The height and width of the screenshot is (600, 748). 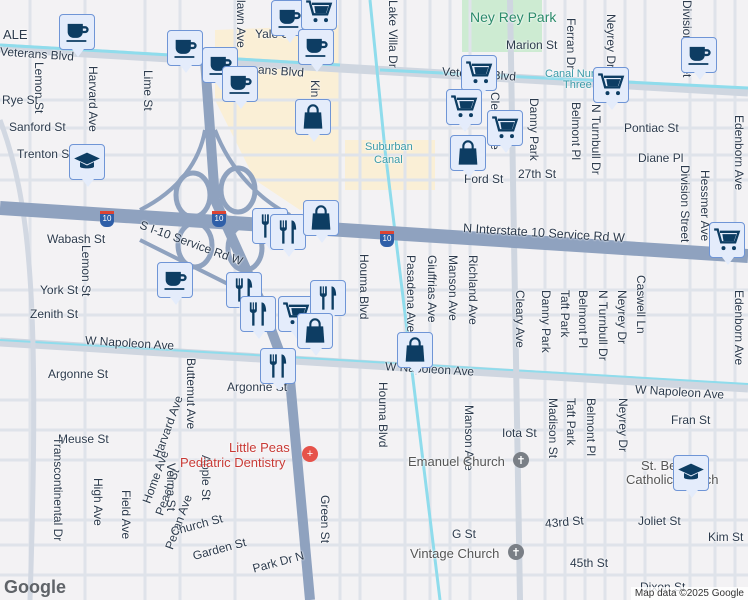 I want to click on street-label: Danny Park, so click(x=534, y=129).